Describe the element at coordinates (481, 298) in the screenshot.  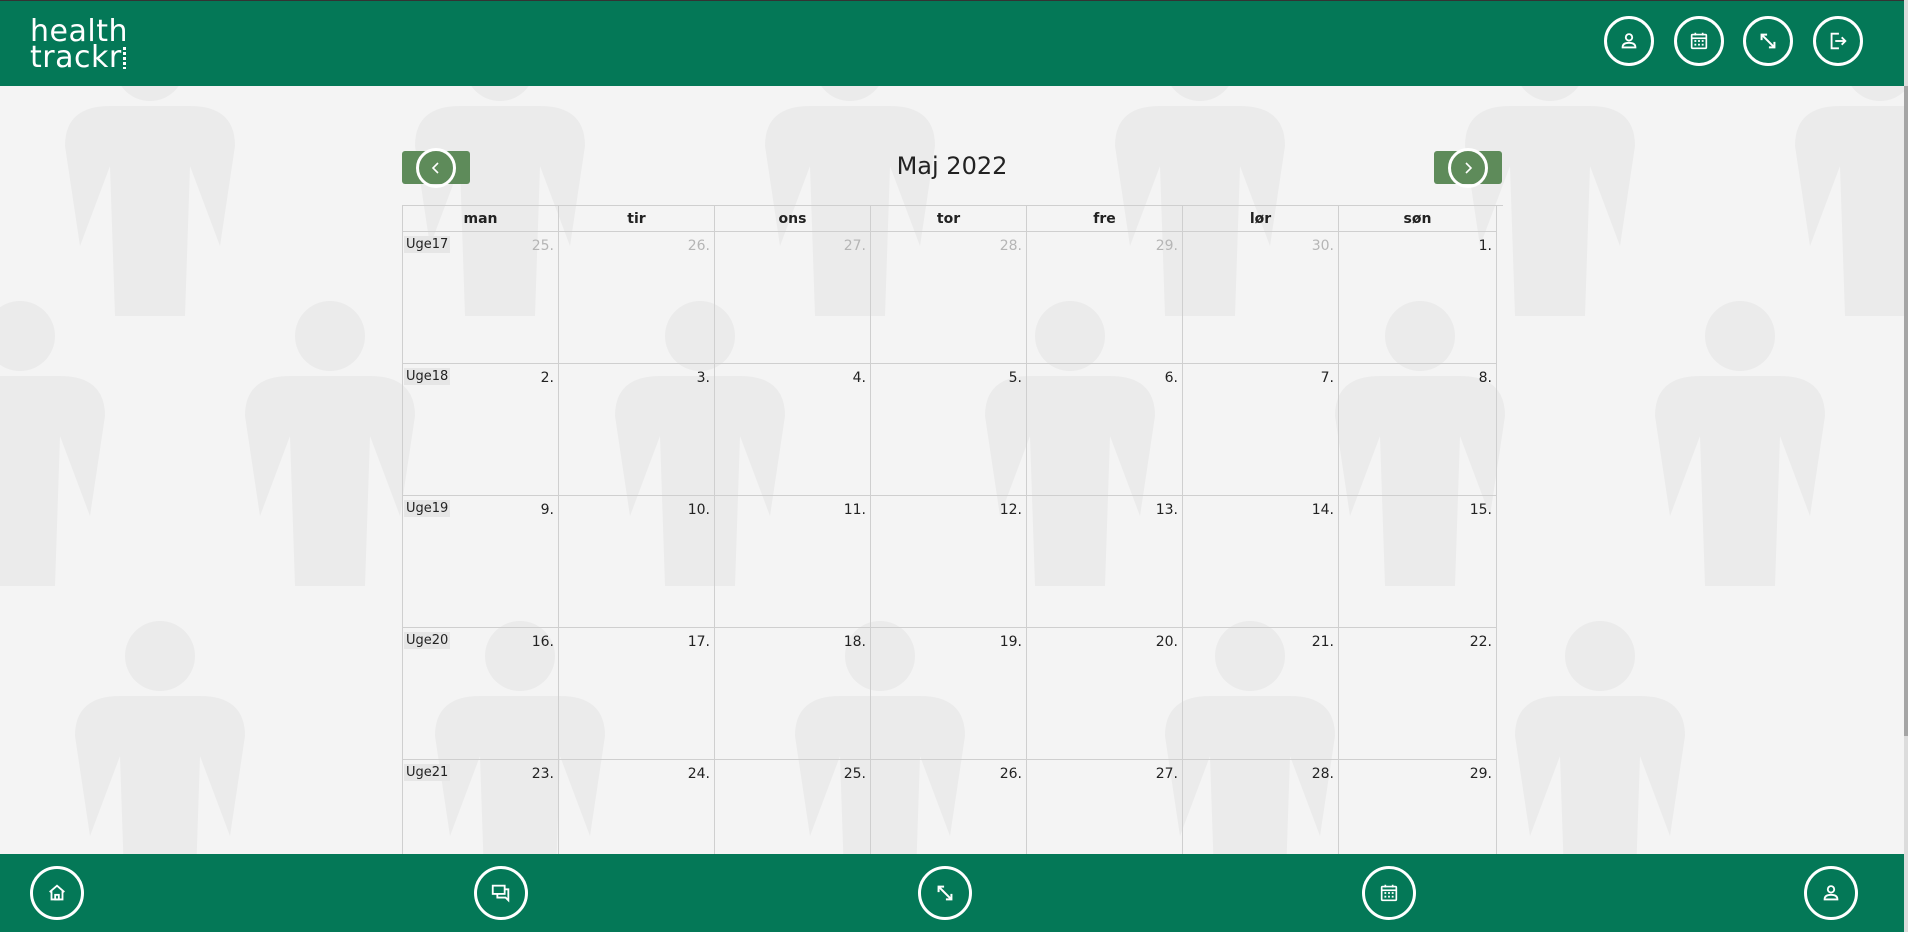
I see `day-cell: Uge17 25.` at that location.